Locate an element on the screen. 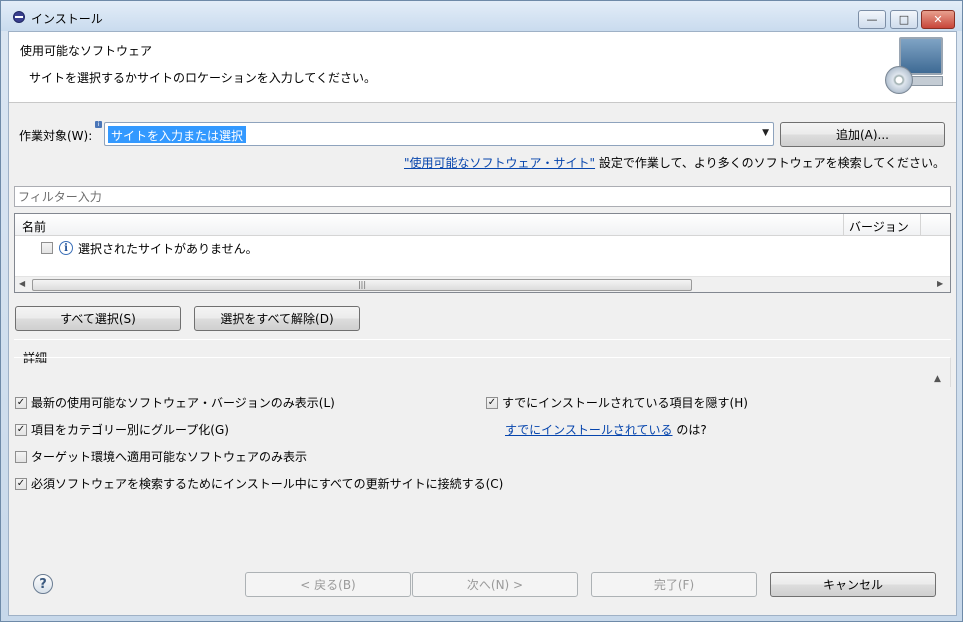 The image size is (963, 622). work-with-combo: サイトを入力または選択 ▼ is located at coordinates (439, 134).